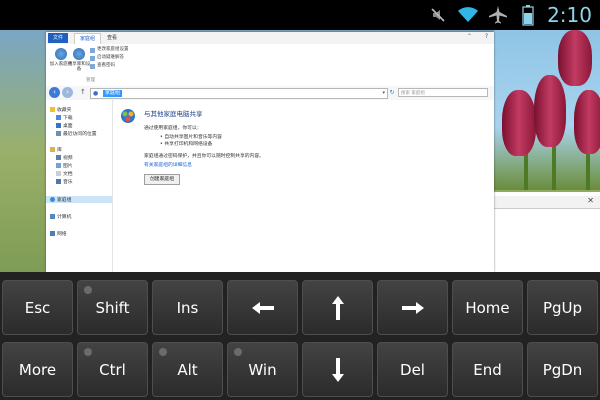  What do you see at coordinates (52, 149) in the screenshot?
I see `library-icon` at bounding box center [52, 149].